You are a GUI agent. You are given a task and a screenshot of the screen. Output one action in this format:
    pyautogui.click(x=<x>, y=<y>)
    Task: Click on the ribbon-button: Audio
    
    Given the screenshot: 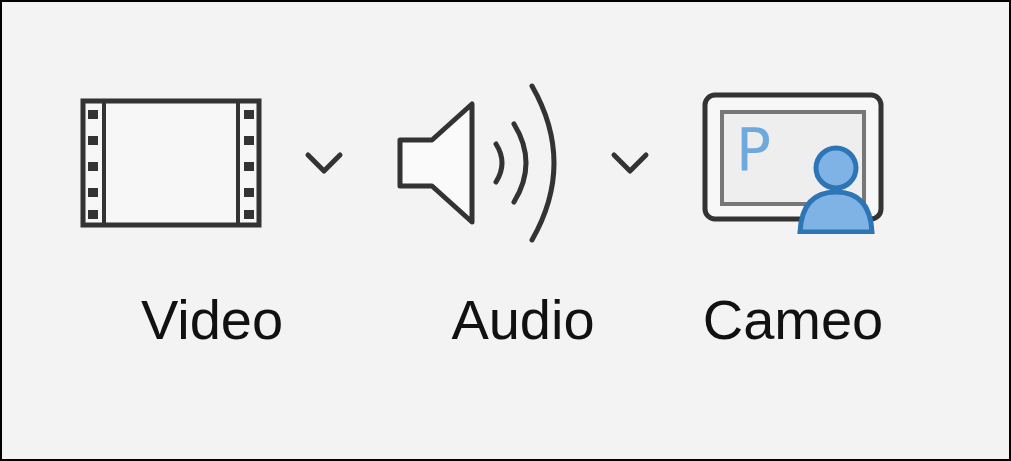 What is the action you would take?
    pyautogui.click(x=523, y=215)
    